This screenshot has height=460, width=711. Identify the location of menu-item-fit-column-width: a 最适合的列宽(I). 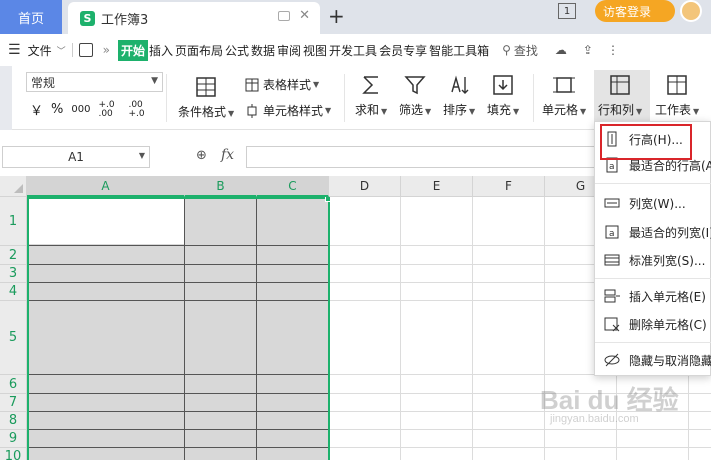
(653, 232).